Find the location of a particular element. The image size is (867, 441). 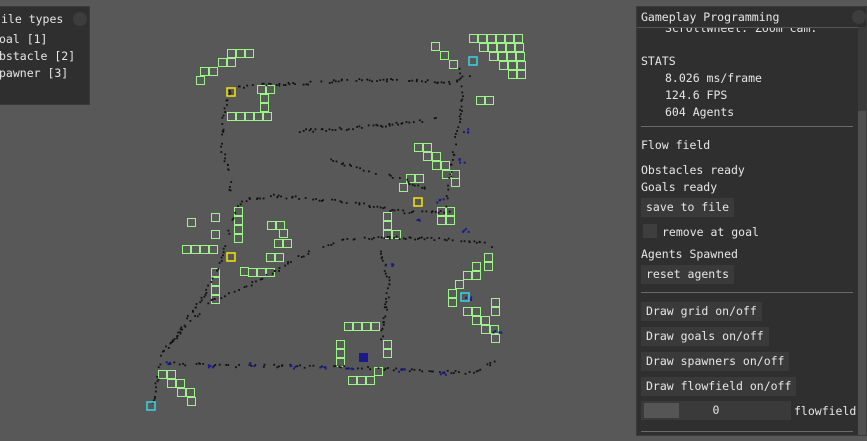

tile-item-goal: oal [1] is located at coordinates (23, 39).